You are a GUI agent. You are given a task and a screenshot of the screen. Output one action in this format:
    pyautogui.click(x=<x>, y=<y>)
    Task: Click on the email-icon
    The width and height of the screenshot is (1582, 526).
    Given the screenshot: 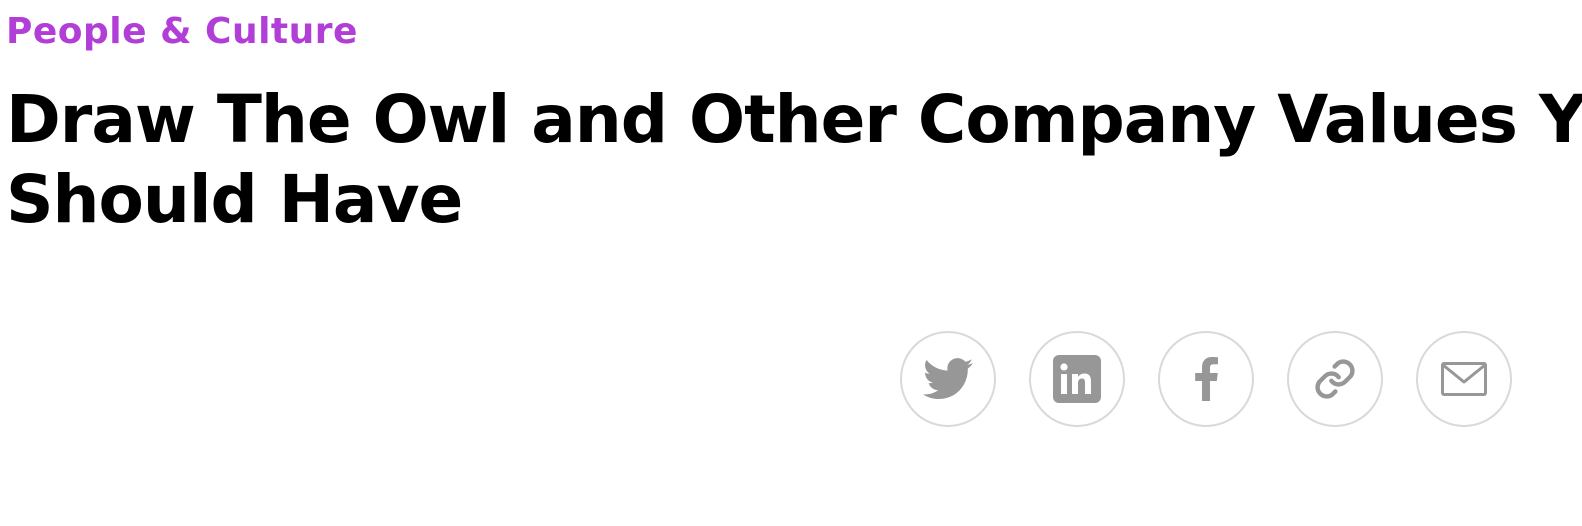 What is the action you would take?
    pyautogui.click(x=1464, y=379)
    